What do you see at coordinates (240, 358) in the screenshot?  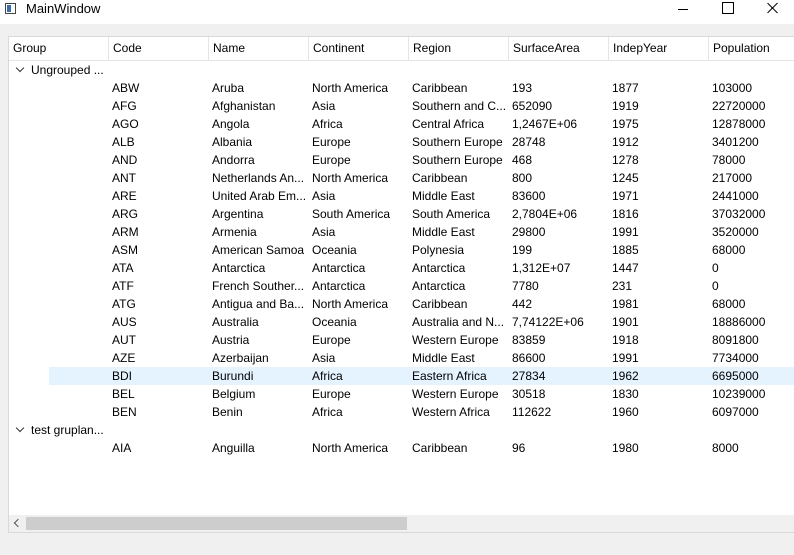 I see `cell-name: Azerbaijan` at bounding box center [240, 358].